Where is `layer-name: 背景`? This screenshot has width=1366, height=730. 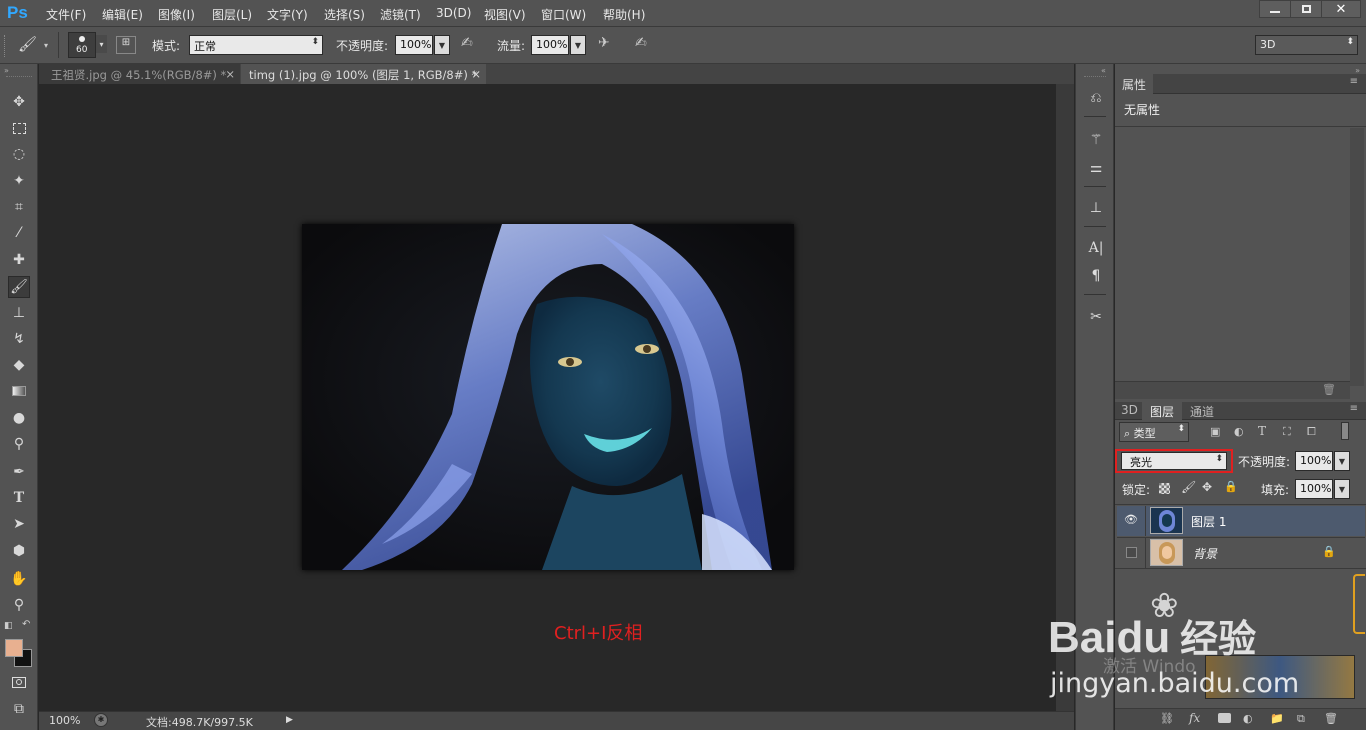 layer-name: 背景 is located at coordinates (1205, 553).